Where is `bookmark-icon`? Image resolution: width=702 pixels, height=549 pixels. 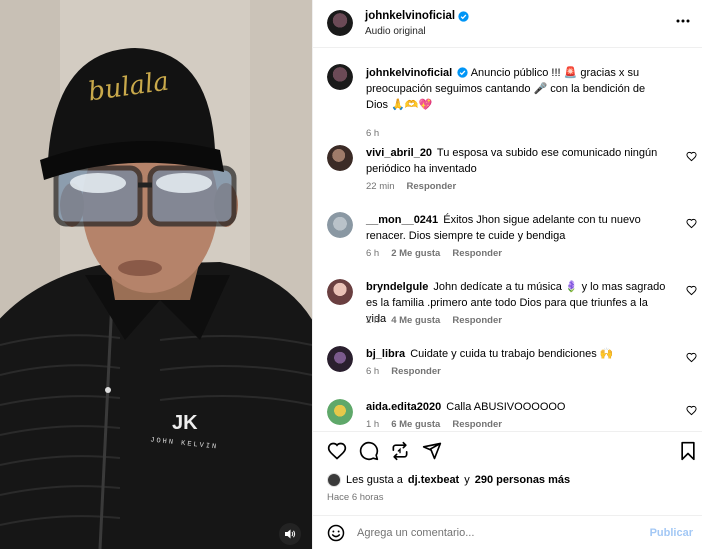 bookmark-icon is located at coordinates (688, 451).